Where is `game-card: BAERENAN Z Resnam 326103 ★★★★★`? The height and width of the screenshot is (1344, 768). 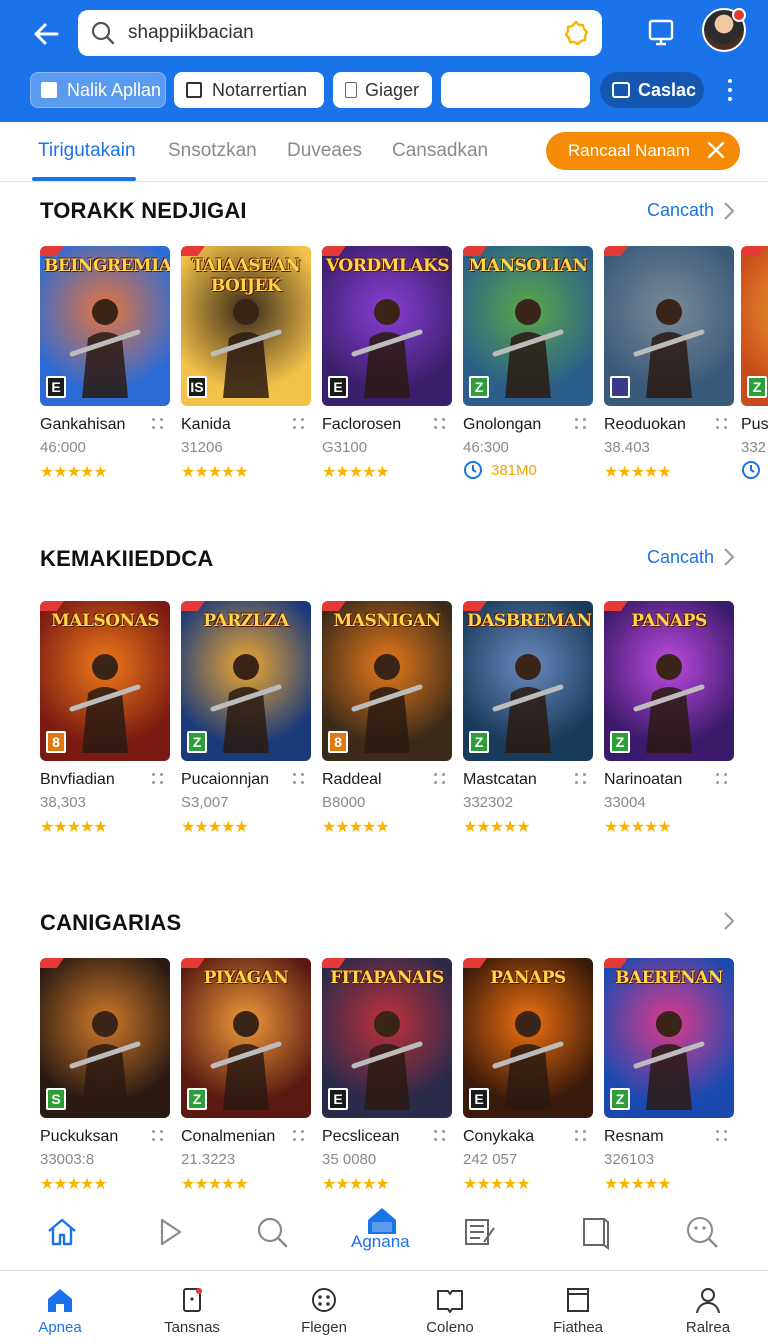
game-card: BAERENAN Z Resnam 326103 ★★★★★ is located at coordinates (669, 1093).